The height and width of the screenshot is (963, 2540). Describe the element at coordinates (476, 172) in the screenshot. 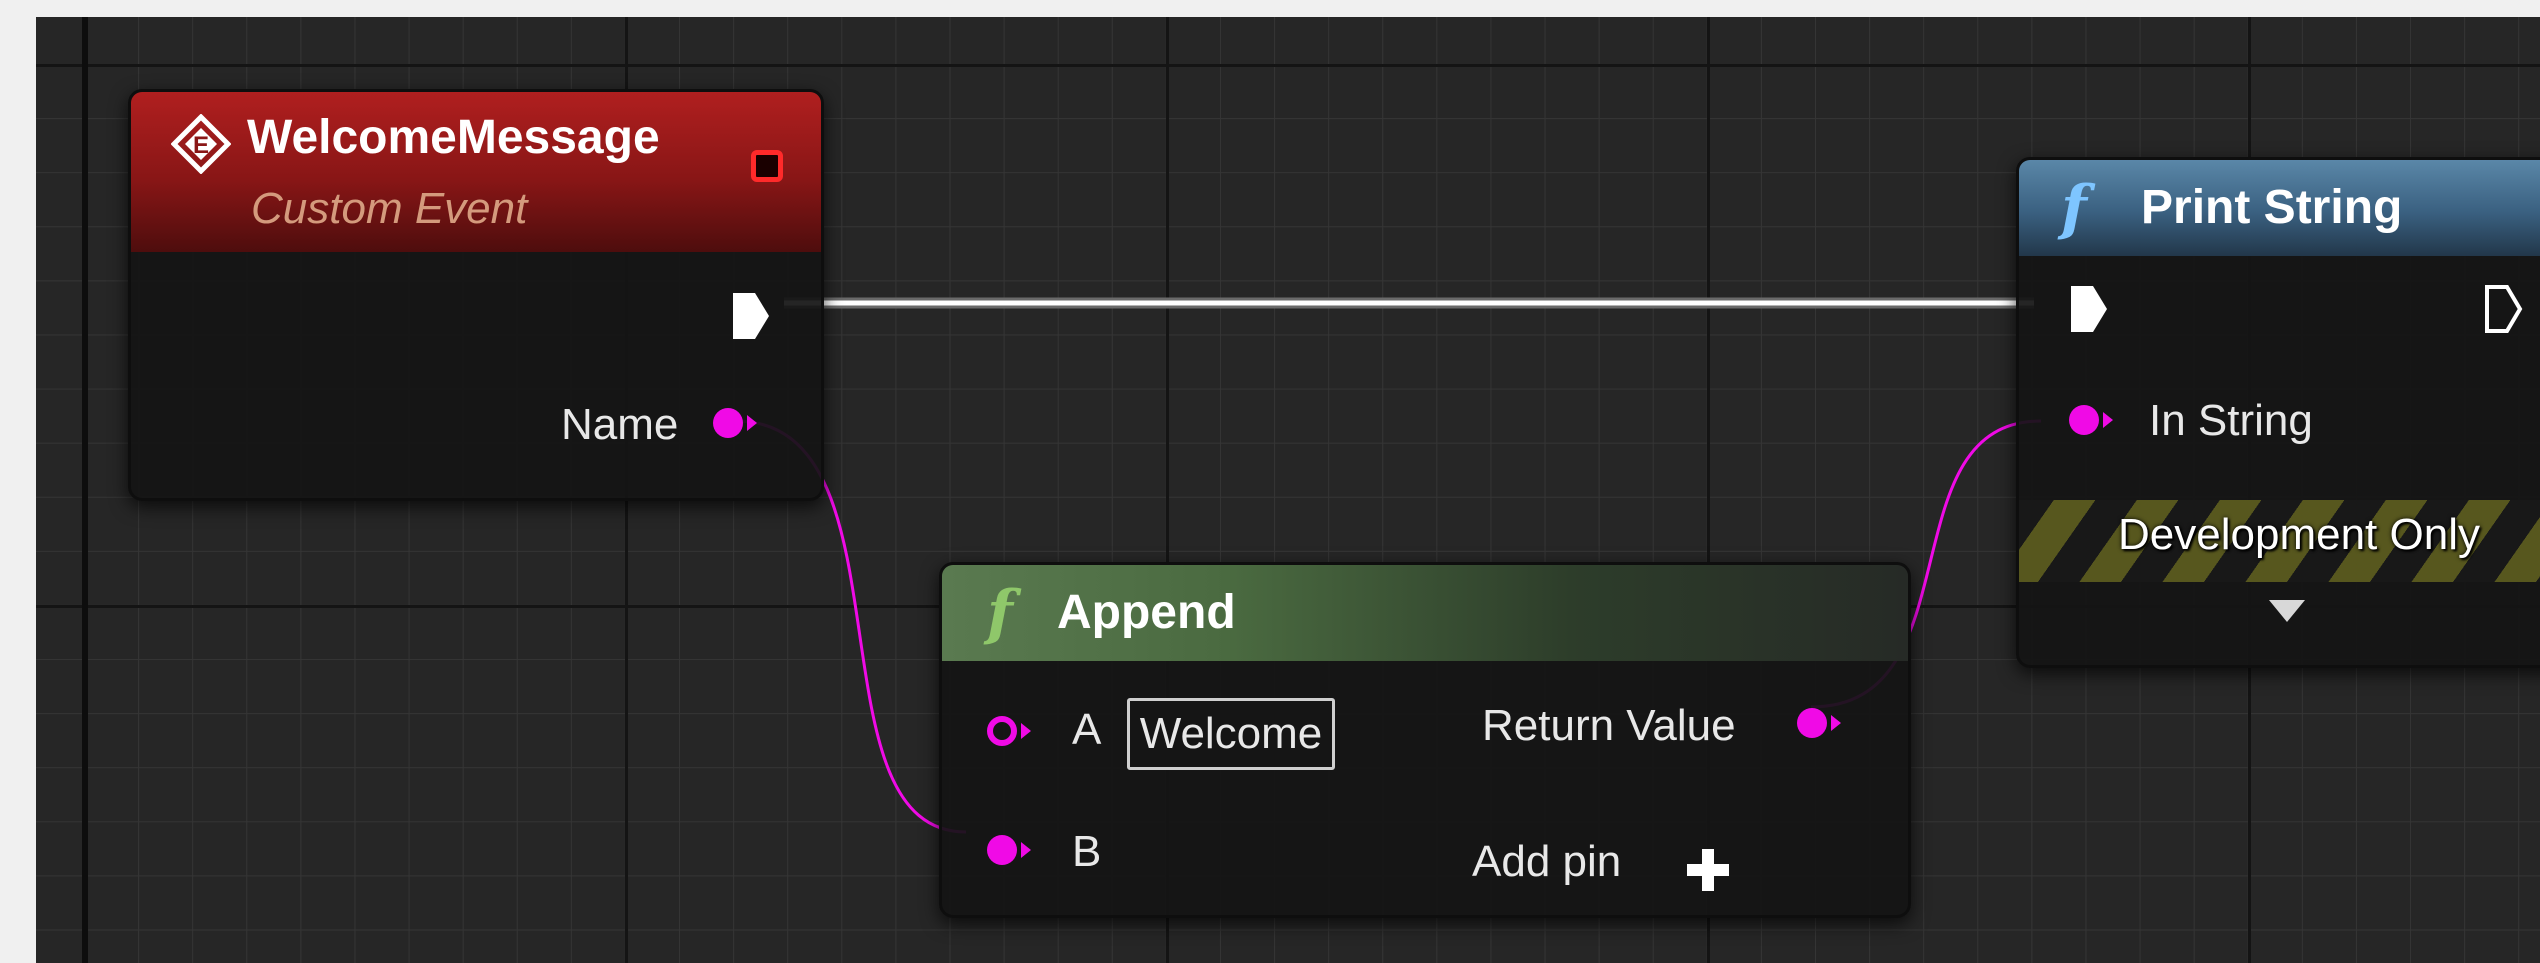

I see `custom-event-header: E WelcomeMessage Custom Event` at that location.